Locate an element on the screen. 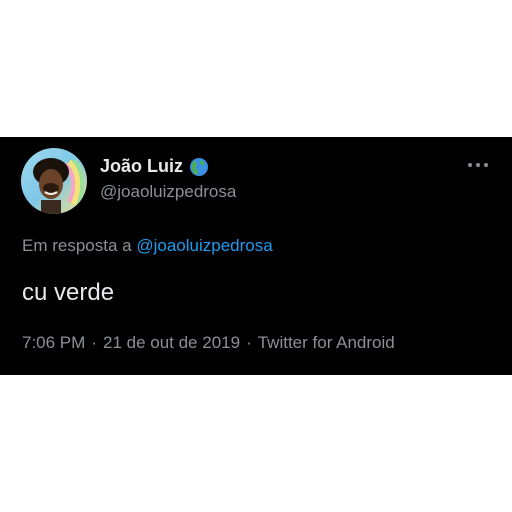  tweet-source: Twitter for Android is located at coordinates (326, 342).